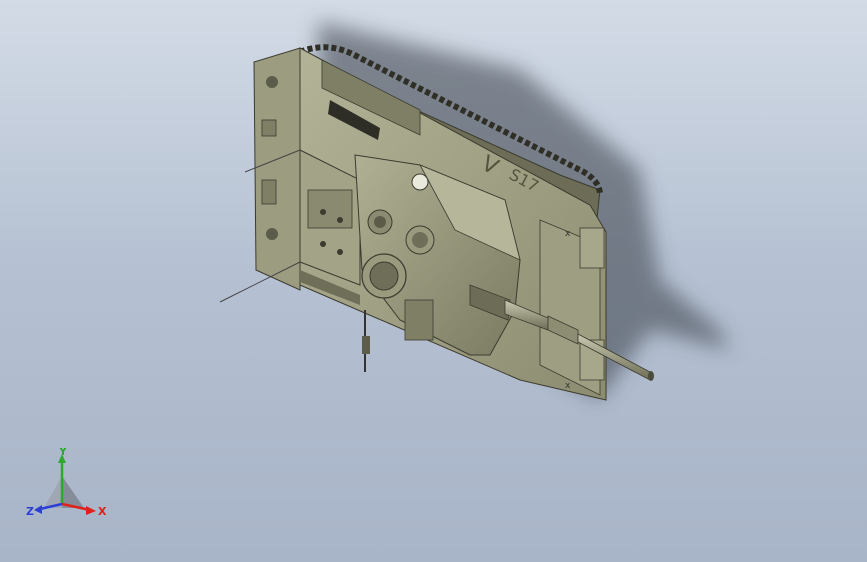  Describe the element at coordinates (30, 511) in the screenshot. I see `z-axis-label: Z` at that location.